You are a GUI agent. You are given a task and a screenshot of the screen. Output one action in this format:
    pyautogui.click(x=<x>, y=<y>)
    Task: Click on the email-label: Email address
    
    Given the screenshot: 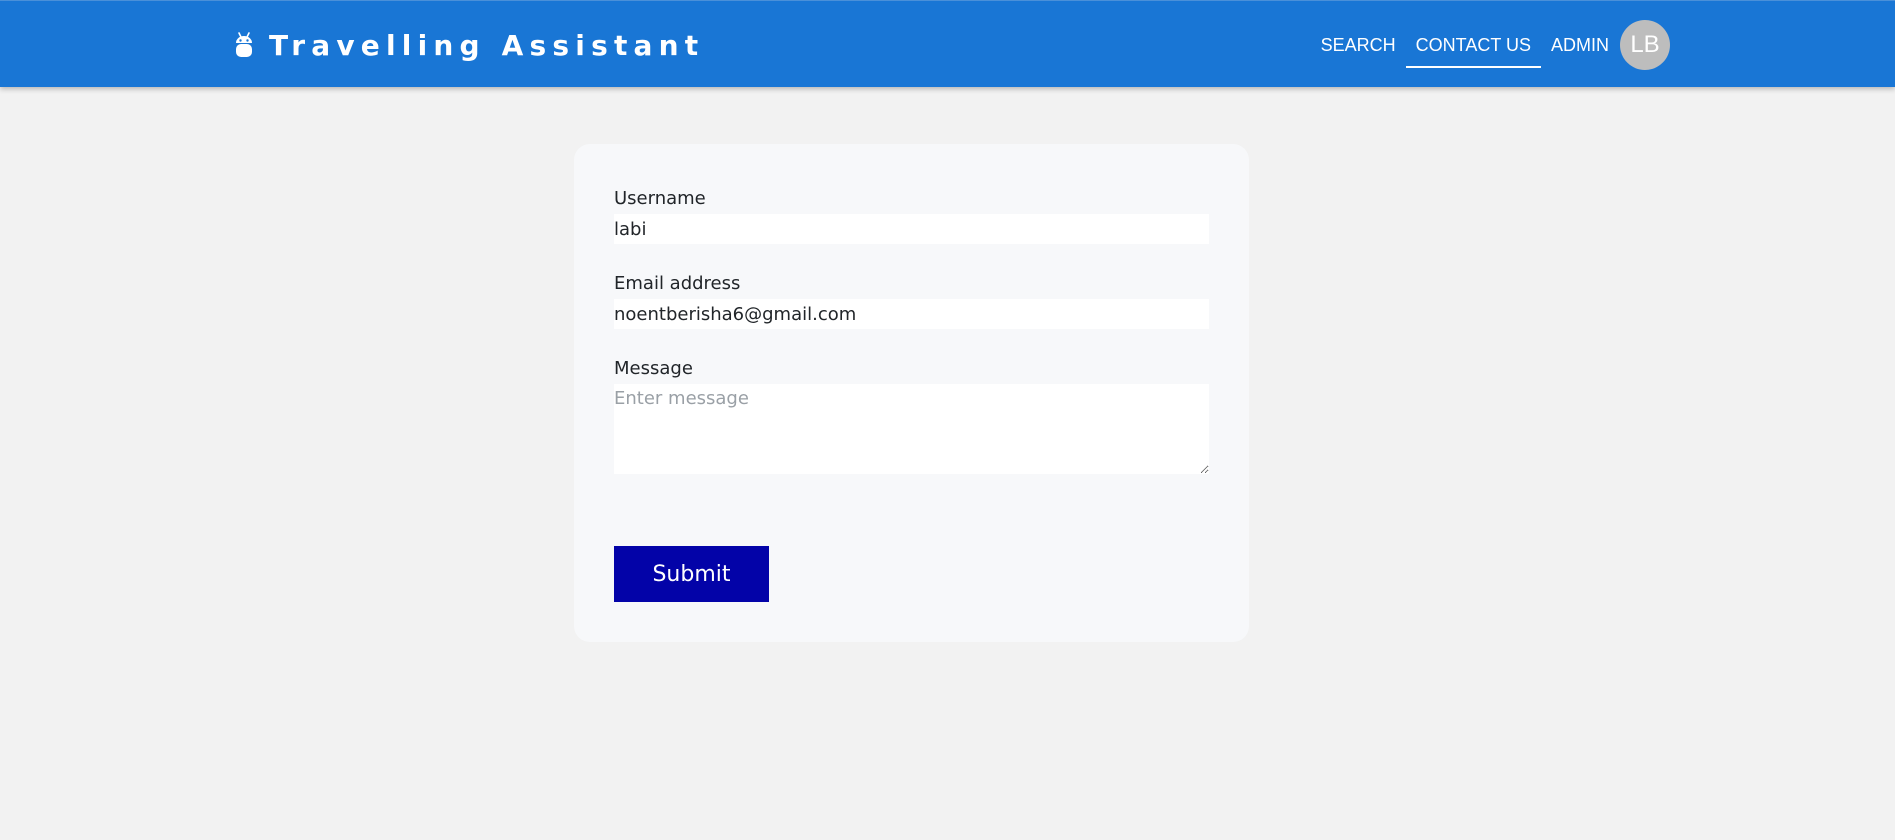 What is the action you would take?
    pyautogui.click(x=677, y=283)
    